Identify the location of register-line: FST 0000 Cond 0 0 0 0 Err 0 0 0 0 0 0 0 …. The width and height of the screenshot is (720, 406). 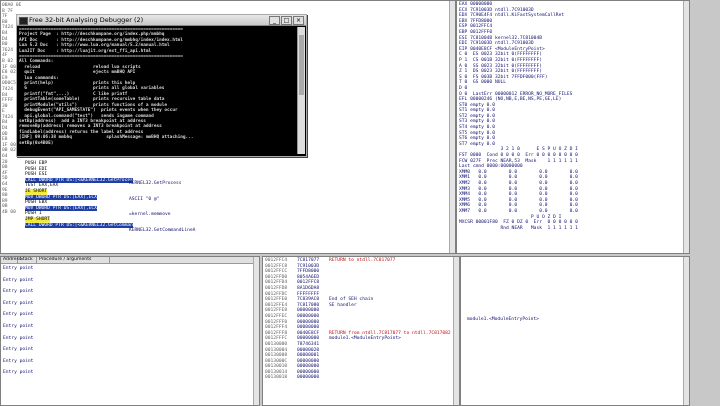
(518, 156).